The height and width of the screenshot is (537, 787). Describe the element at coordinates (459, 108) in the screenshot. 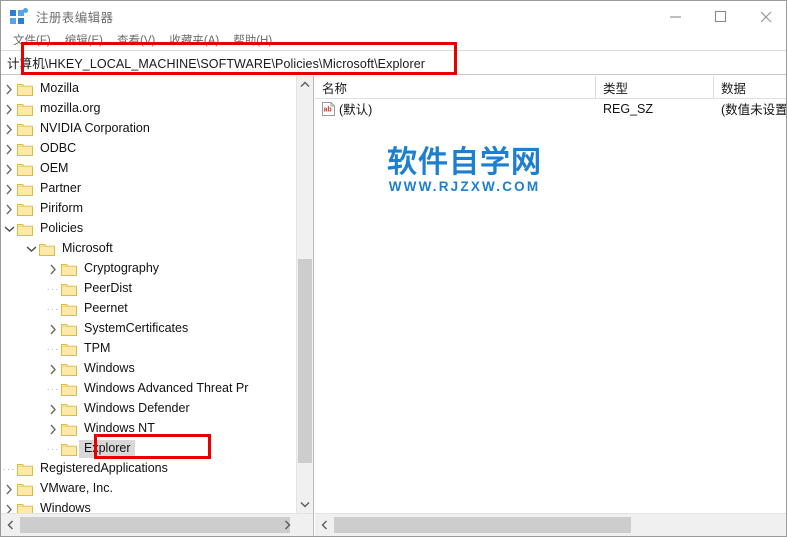

I see `value-name-cell: ab (默认)` at that location.